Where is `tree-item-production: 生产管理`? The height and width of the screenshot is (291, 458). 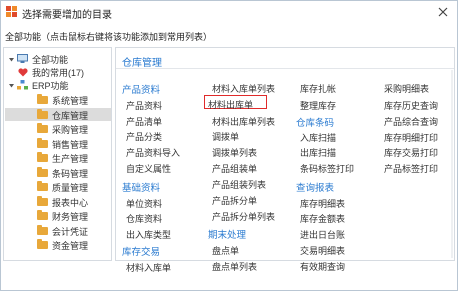
tree-item-production: 生产管理 is located at coordinates (62, 158).